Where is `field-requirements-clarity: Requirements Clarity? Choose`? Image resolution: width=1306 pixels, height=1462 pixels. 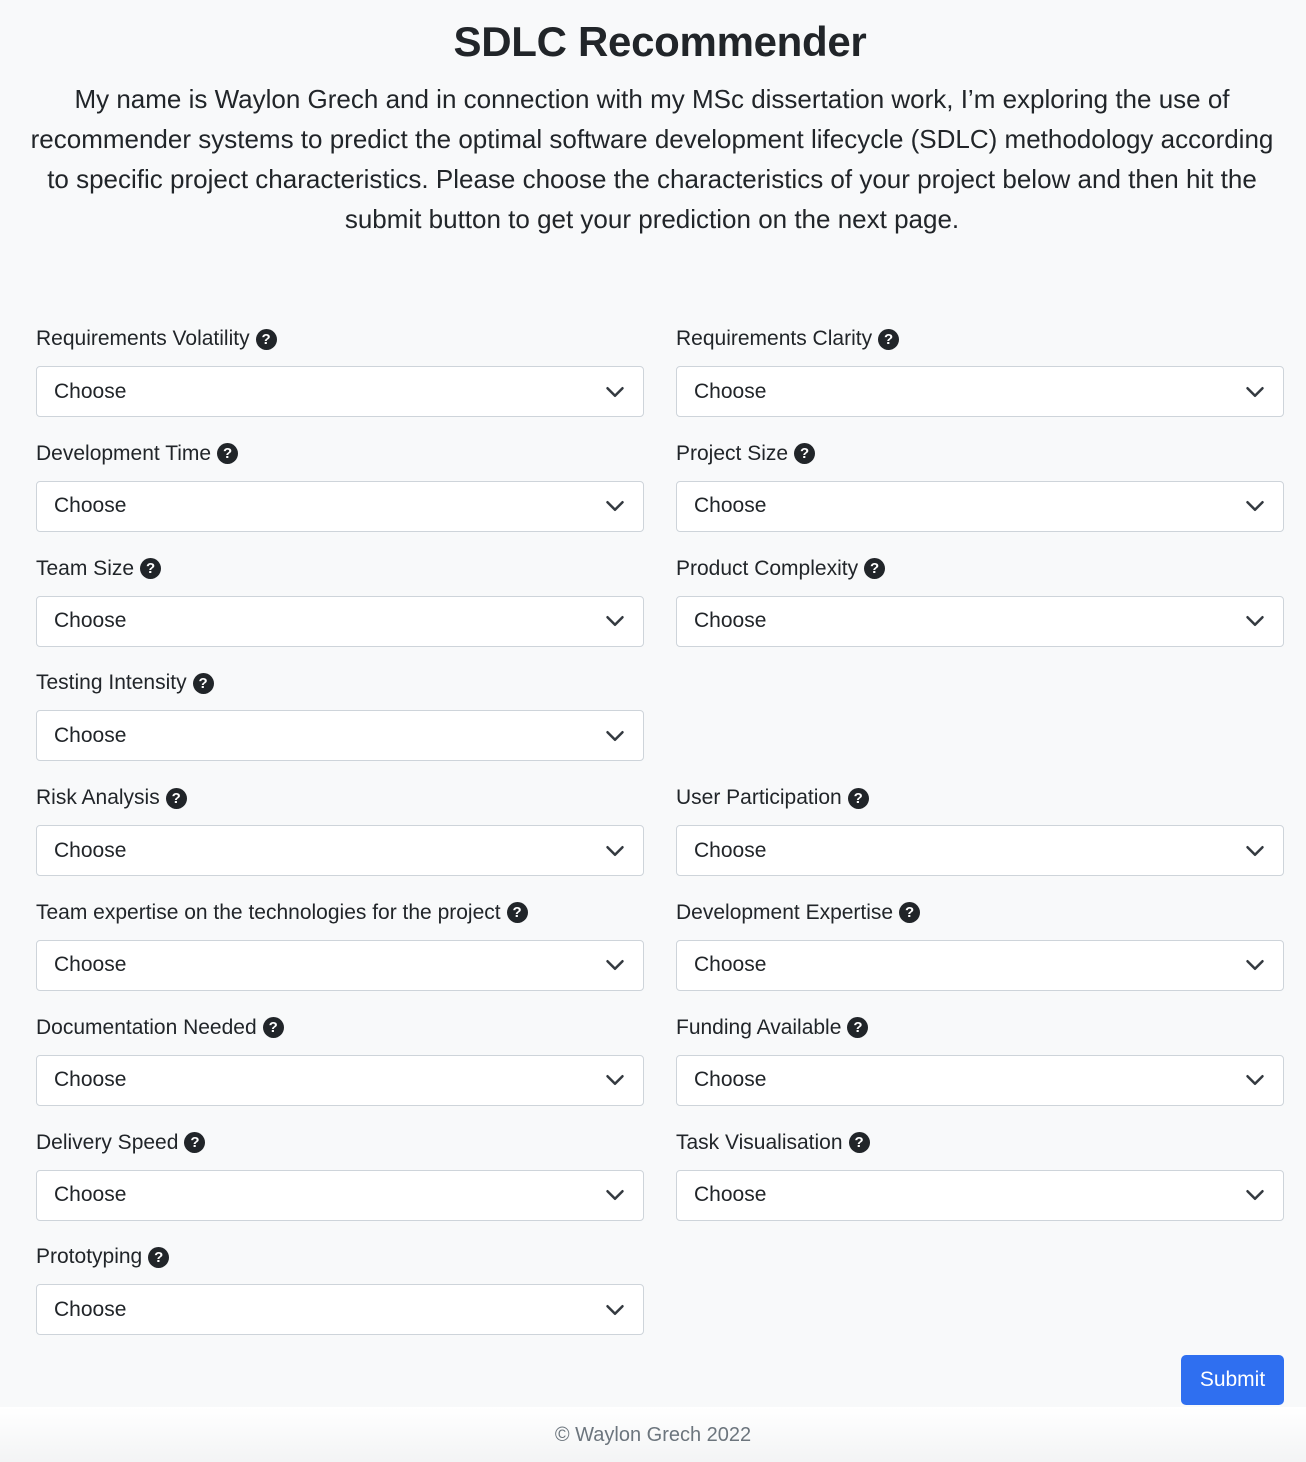 field-requirements-clarity: Requirements Clarity? Choose is located at coordinates (980, 379).